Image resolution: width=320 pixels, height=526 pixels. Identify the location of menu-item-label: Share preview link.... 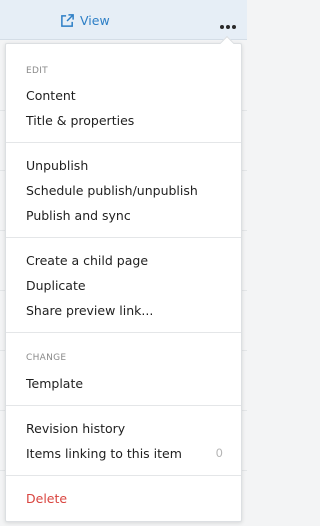
(90, 310).